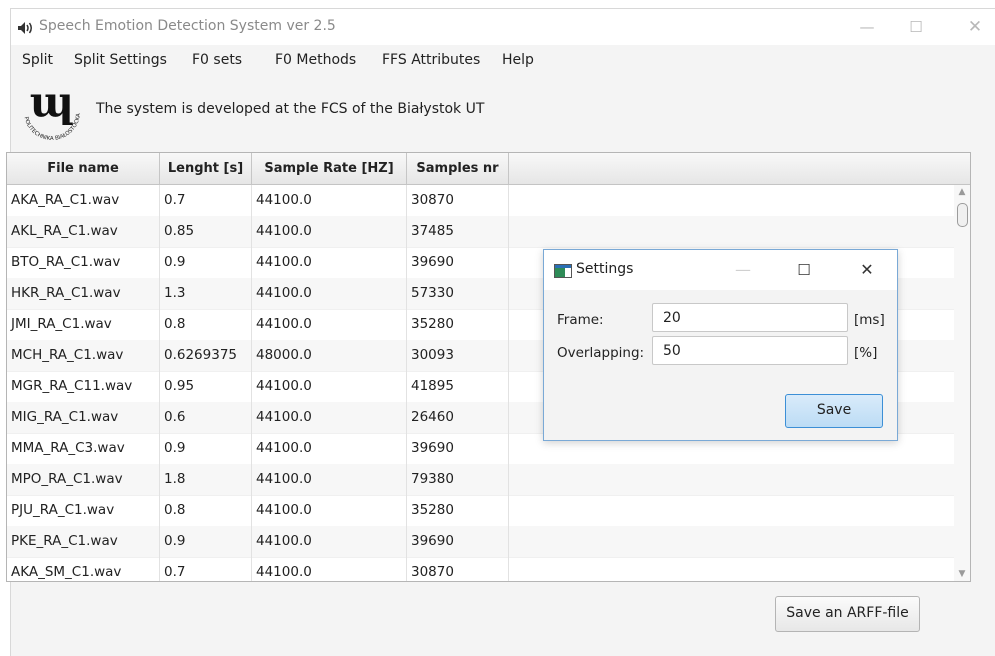  I want to click on cell-file-name: AKA_SM_C1.wav, so click(83, 569).